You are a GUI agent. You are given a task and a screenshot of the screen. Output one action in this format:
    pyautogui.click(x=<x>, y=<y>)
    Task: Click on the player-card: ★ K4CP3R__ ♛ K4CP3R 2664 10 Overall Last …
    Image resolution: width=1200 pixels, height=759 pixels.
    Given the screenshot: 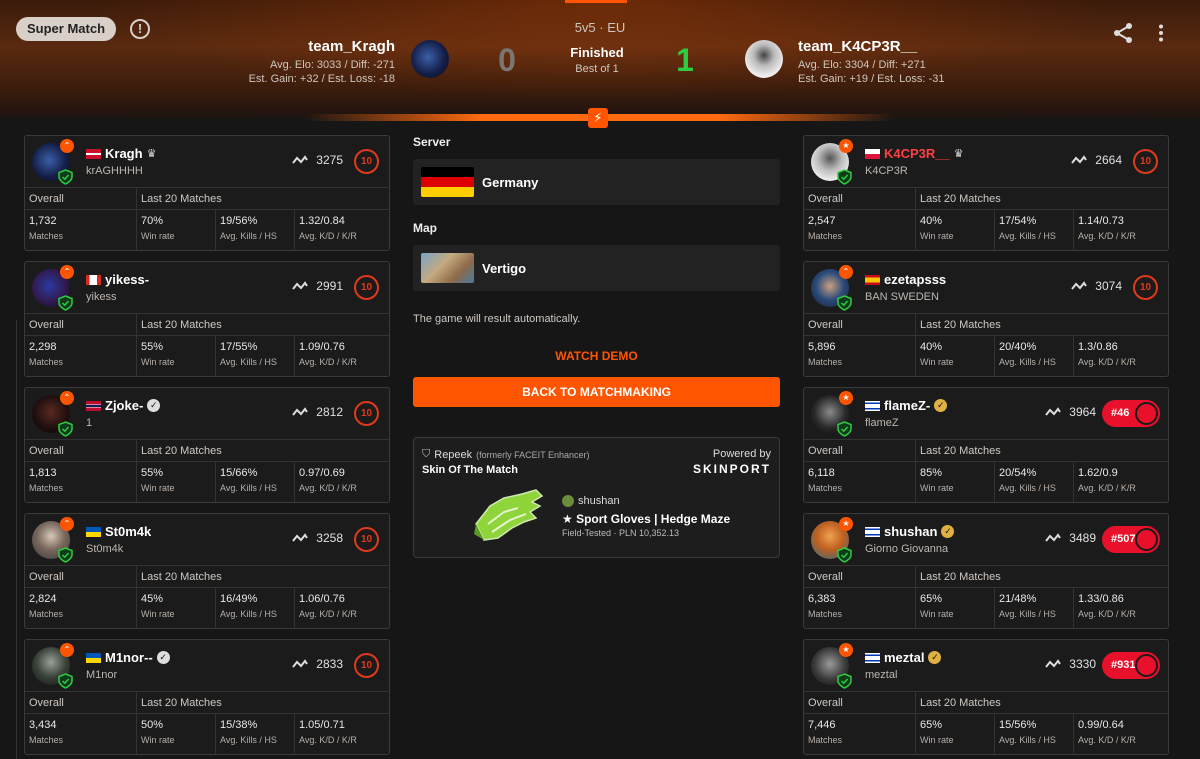 What is the action you would take?
    pyautogui.click(x=986, y=193)
    